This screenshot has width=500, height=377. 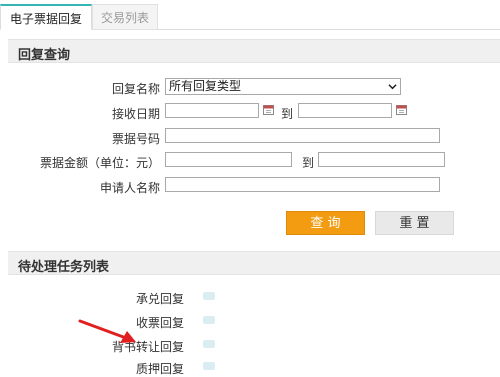 What do you see at coordinates (44, 55) in the screenshot?
I see `query-section-title: 回复查询` at bounding box center [44, 55].